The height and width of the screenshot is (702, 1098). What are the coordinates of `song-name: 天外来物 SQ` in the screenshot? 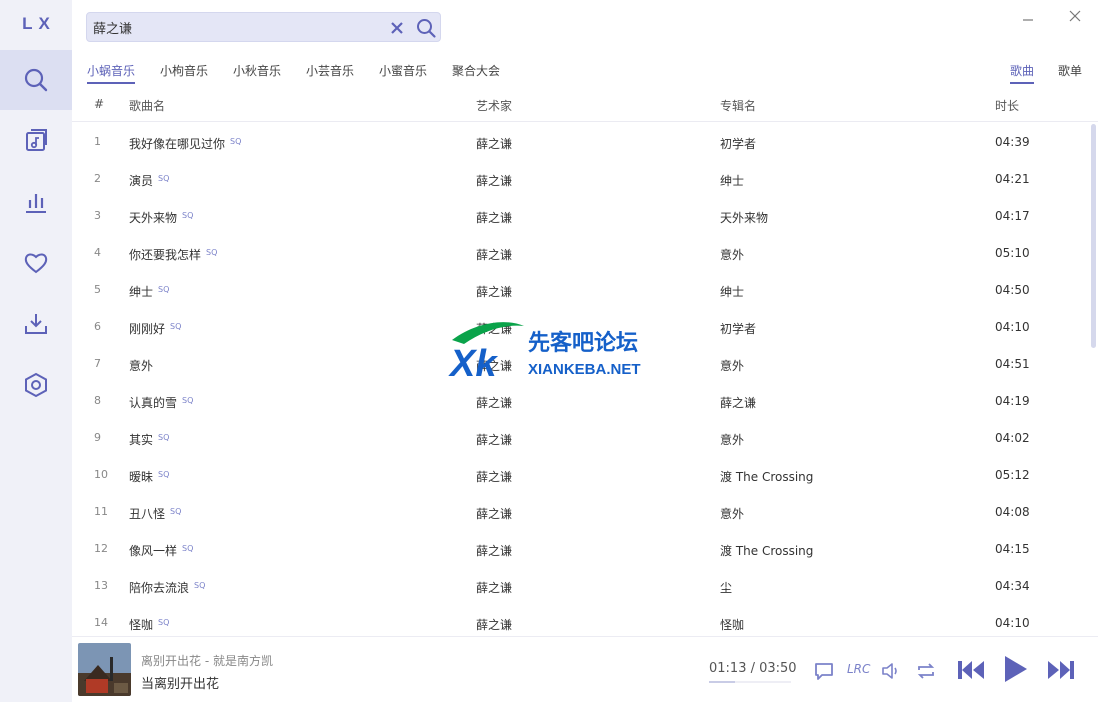 It's located at (161, 217).